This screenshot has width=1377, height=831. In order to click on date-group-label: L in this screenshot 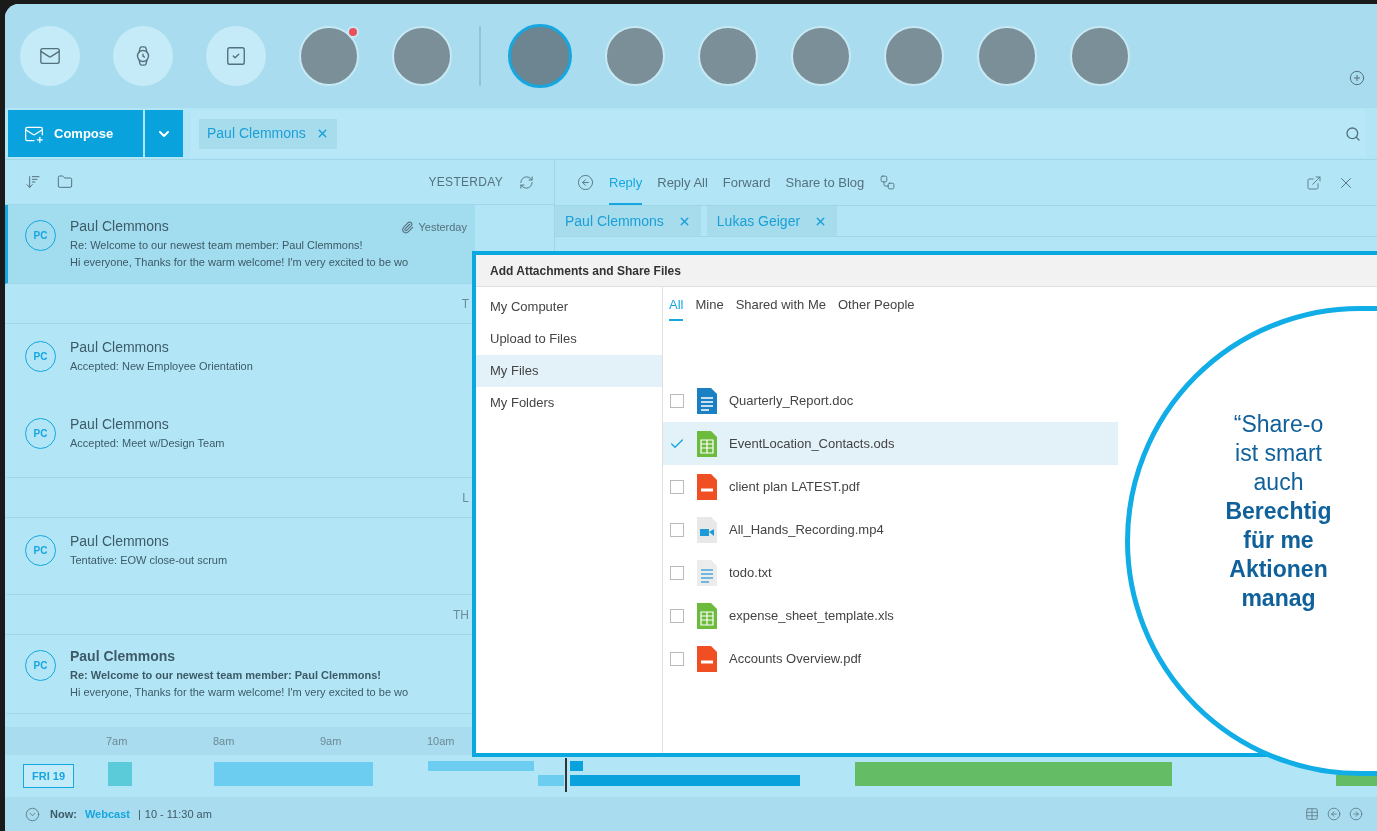, I will do `click(465, 498)`.